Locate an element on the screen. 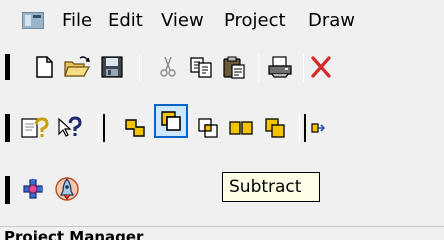 Image resolution: width=444 pixels, height=240 pixels. rocket-button is located at coordinates (67, 189).